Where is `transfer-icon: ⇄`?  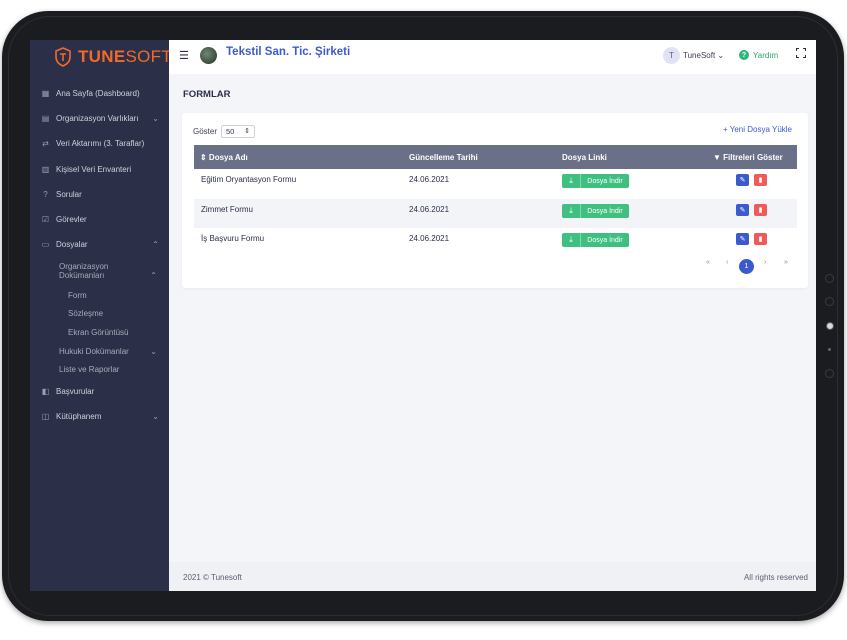 transfer-icon: ⇄ is located at coordinates (45, 143).